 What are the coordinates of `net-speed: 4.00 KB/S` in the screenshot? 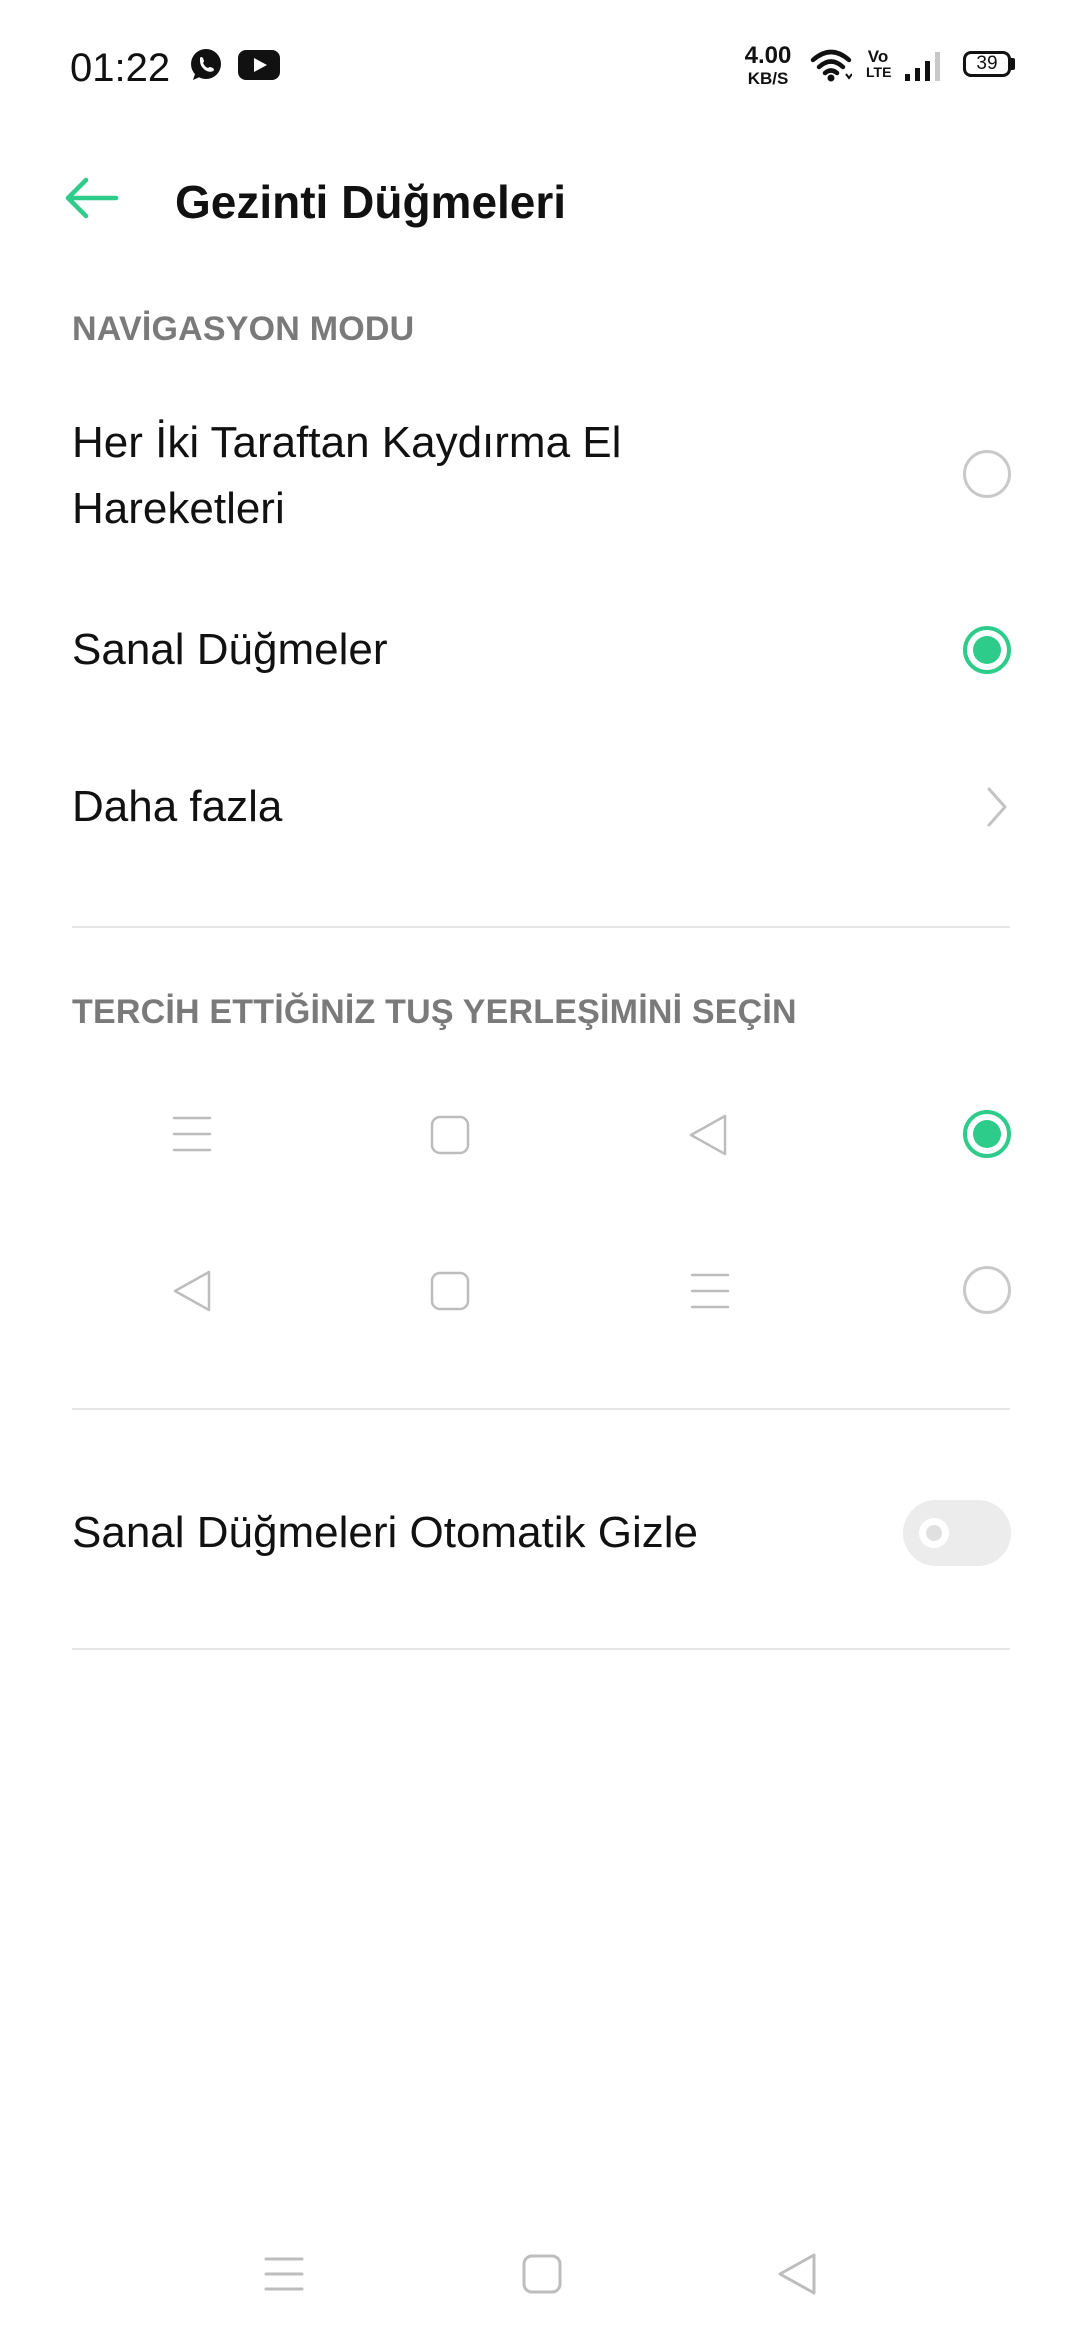 It's located at (768, 65).